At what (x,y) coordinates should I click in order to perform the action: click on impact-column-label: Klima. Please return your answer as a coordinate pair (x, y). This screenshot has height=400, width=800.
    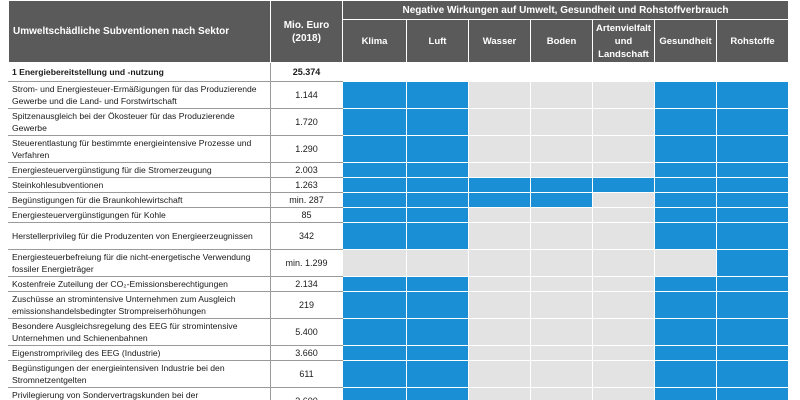
    Looking at the image, I should click on (374, 41).